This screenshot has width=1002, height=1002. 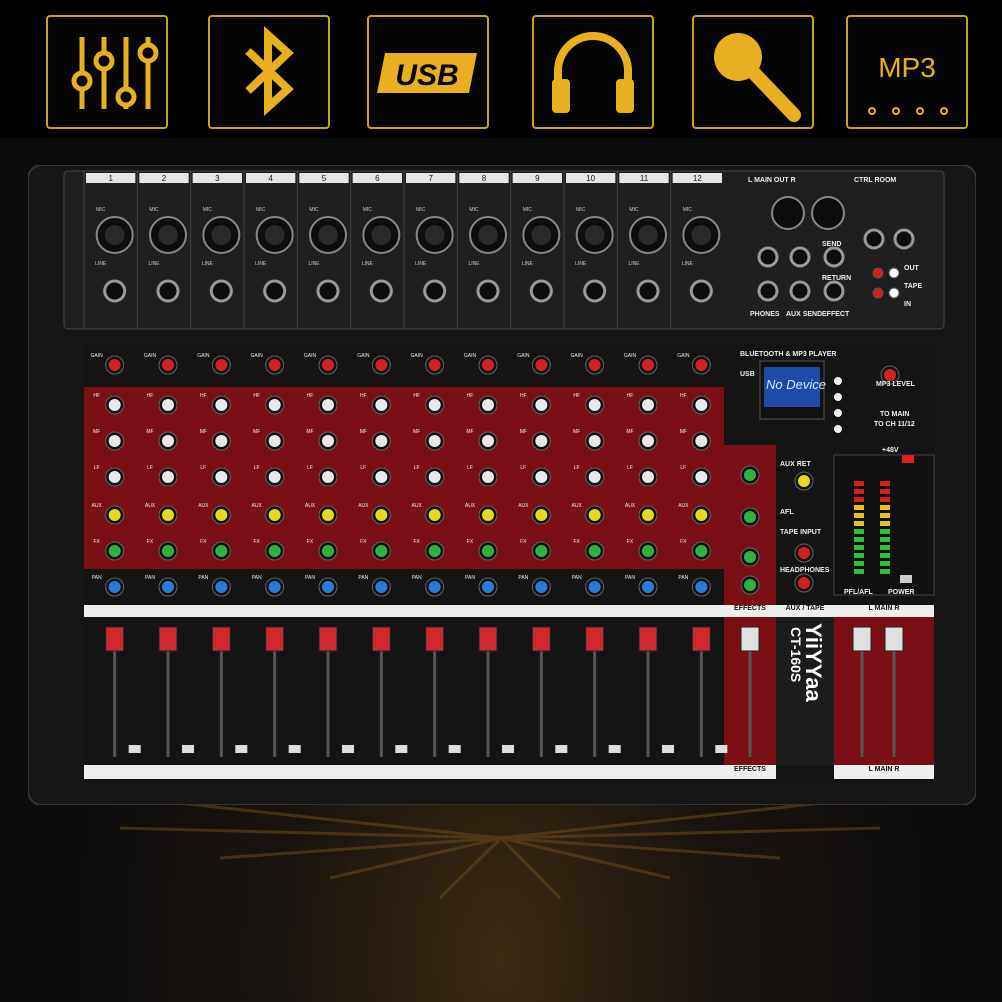 What do you see at coordinates (911, 268) in the screenshot?
I see `out-label: OUT` at bounding box center [911, 268].